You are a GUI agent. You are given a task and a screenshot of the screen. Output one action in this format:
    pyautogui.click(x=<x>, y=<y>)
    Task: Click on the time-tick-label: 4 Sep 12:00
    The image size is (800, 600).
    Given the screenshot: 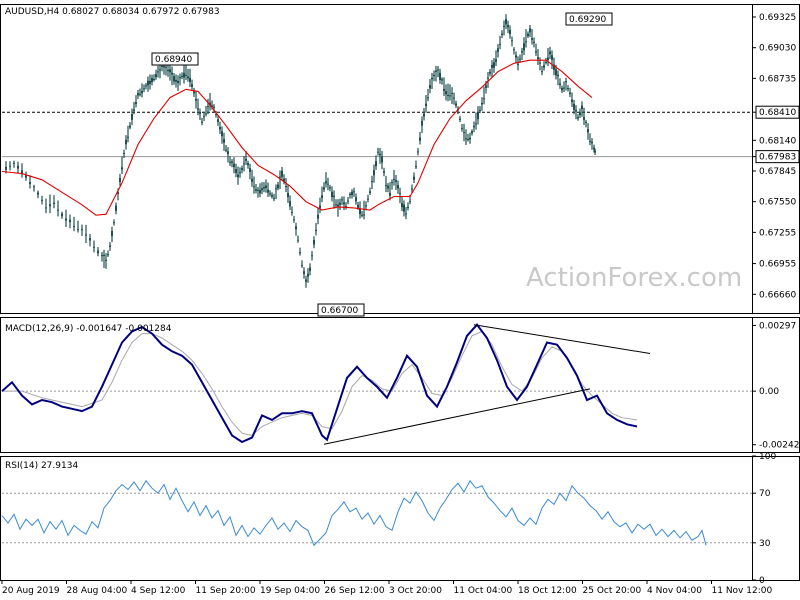 What is the action you would take?
    pyautogui.click(x=158, y=591)
    